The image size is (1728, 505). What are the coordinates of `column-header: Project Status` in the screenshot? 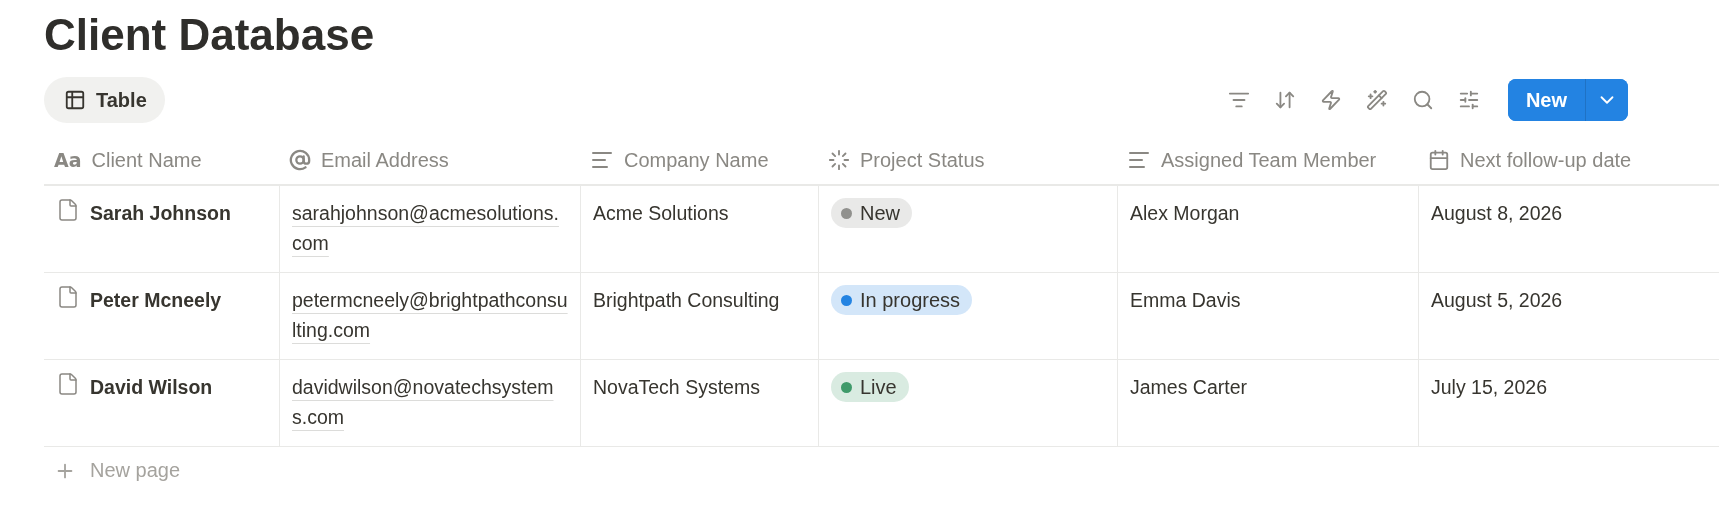 It's located at (922, 160).